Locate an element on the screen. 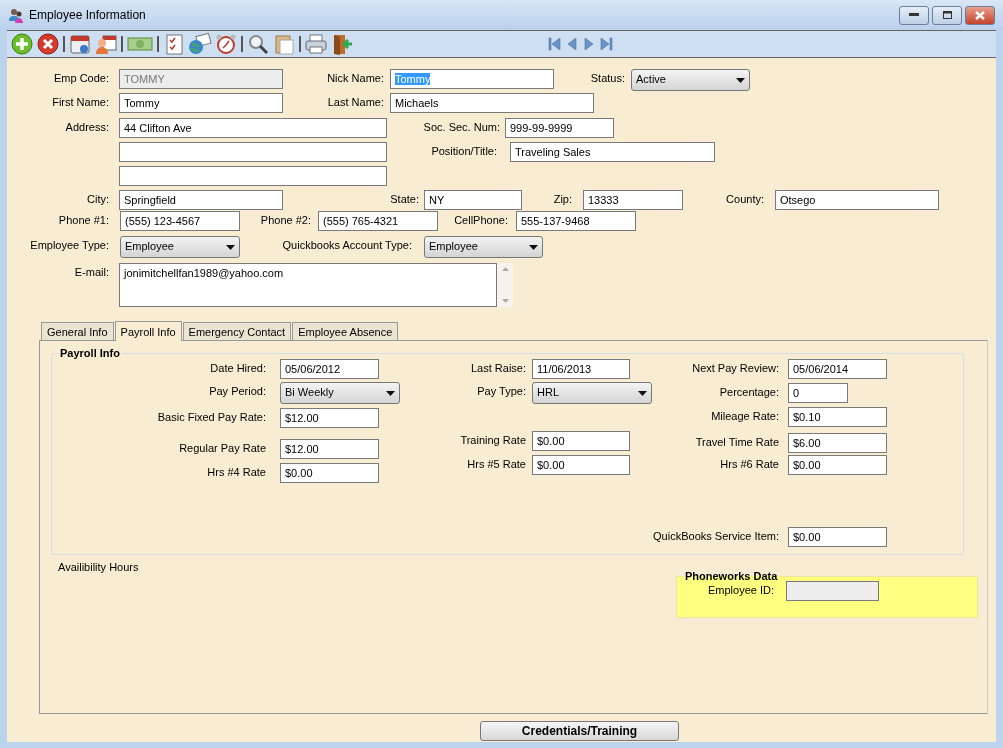  field-label: Zip: is located at coordinates (562, 198).